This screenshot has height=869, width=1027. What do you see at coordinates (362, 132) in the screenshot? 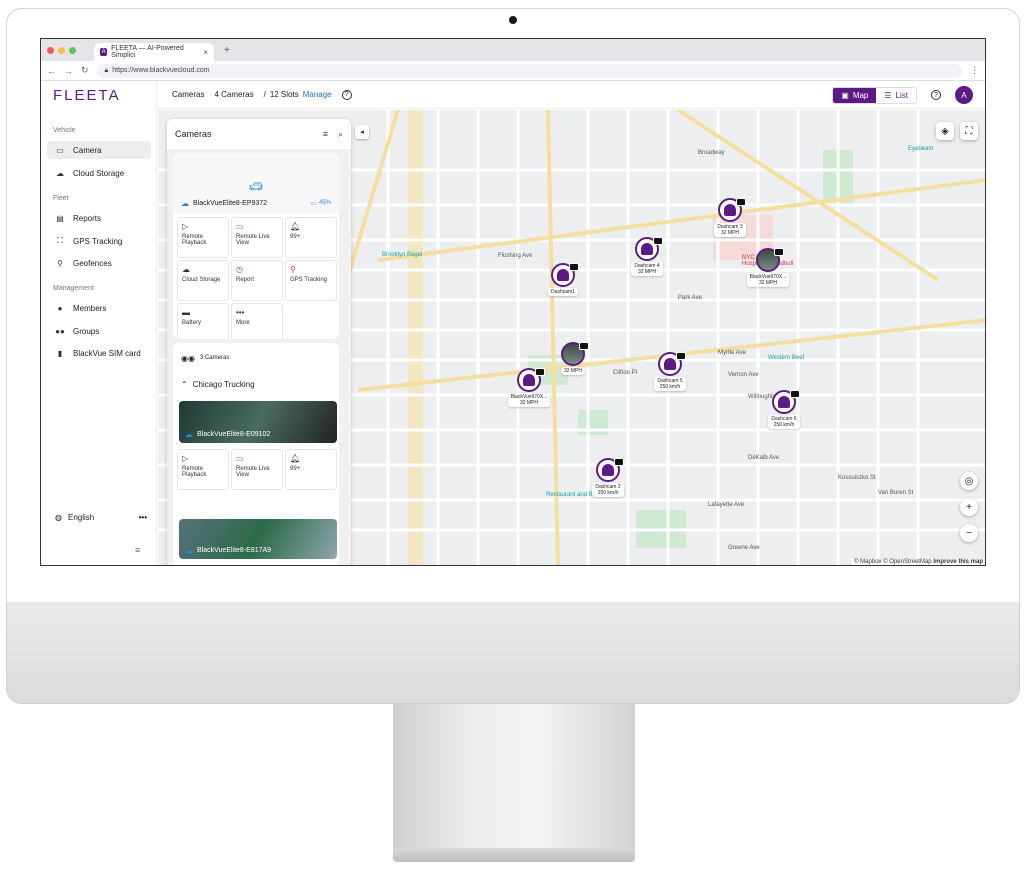
I see `collapse-panel-icon: ◂` at bounding box center [362, 132].